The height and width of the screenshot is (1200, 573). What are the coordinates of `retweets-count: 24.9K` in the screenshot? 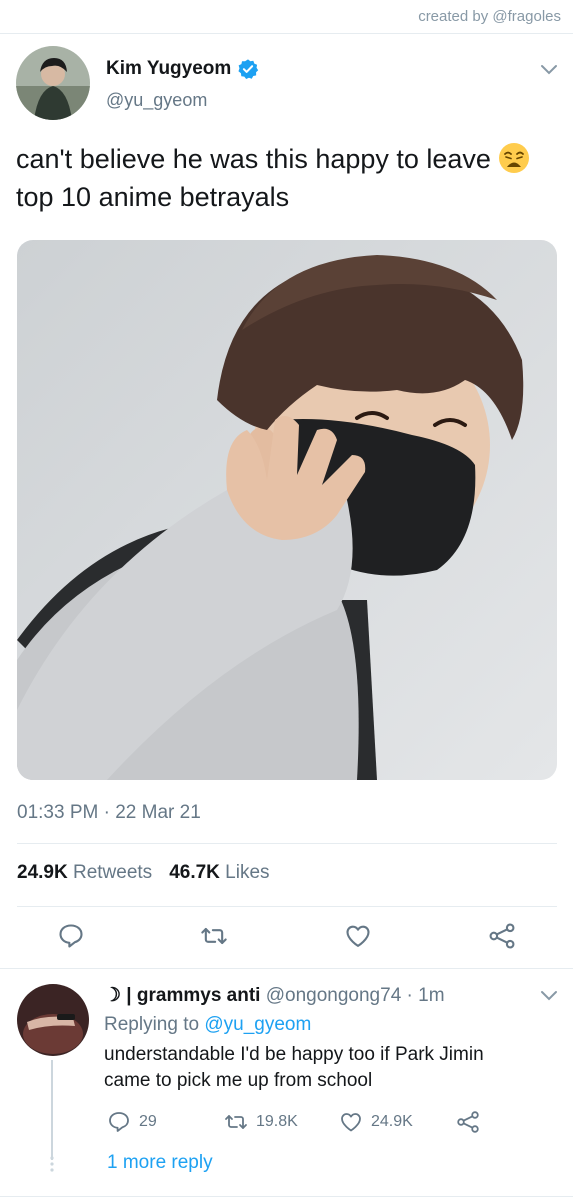 It's located at (42, 872).